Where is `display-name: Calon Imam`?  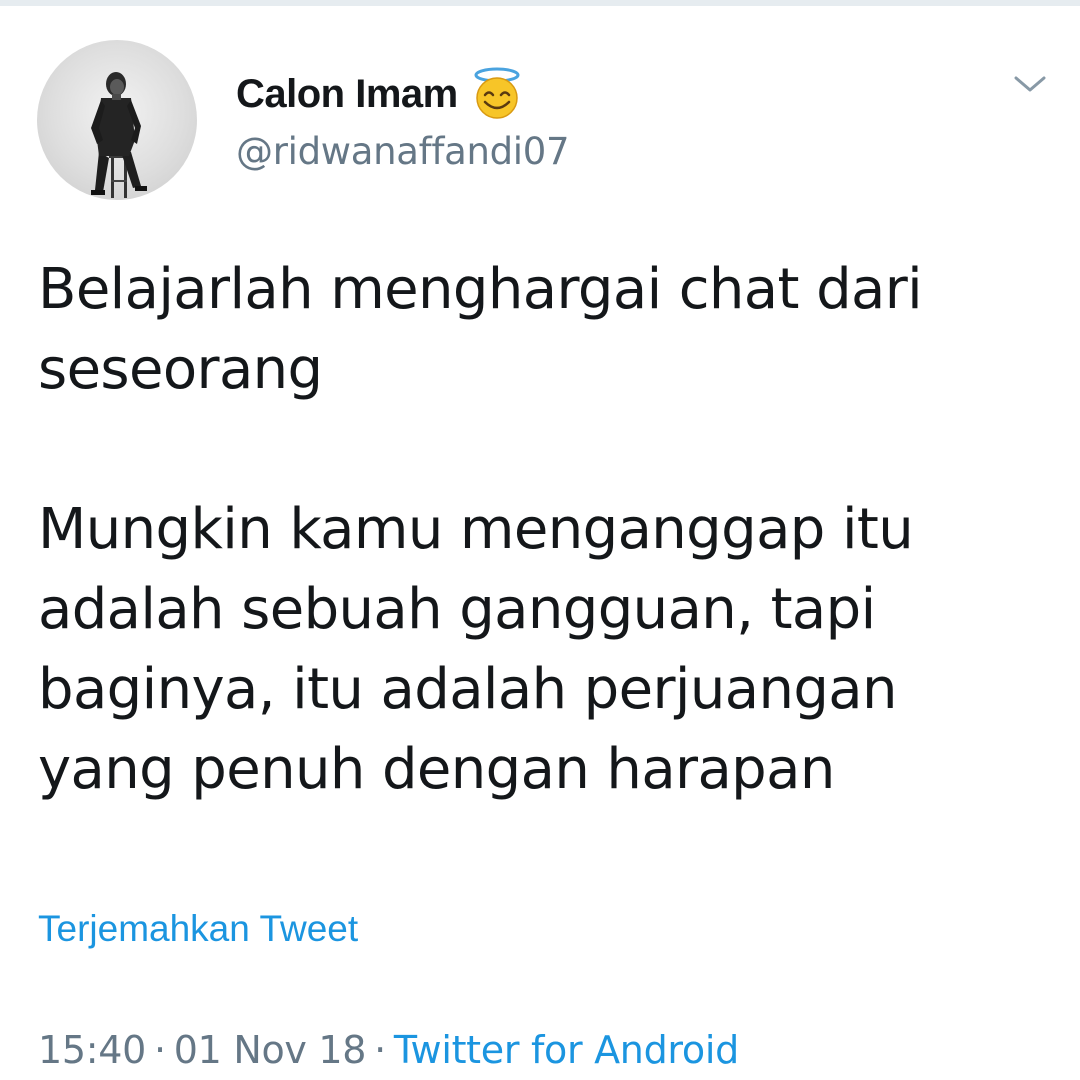
display-name: Calon Imam is located at coordinates (347, 94).